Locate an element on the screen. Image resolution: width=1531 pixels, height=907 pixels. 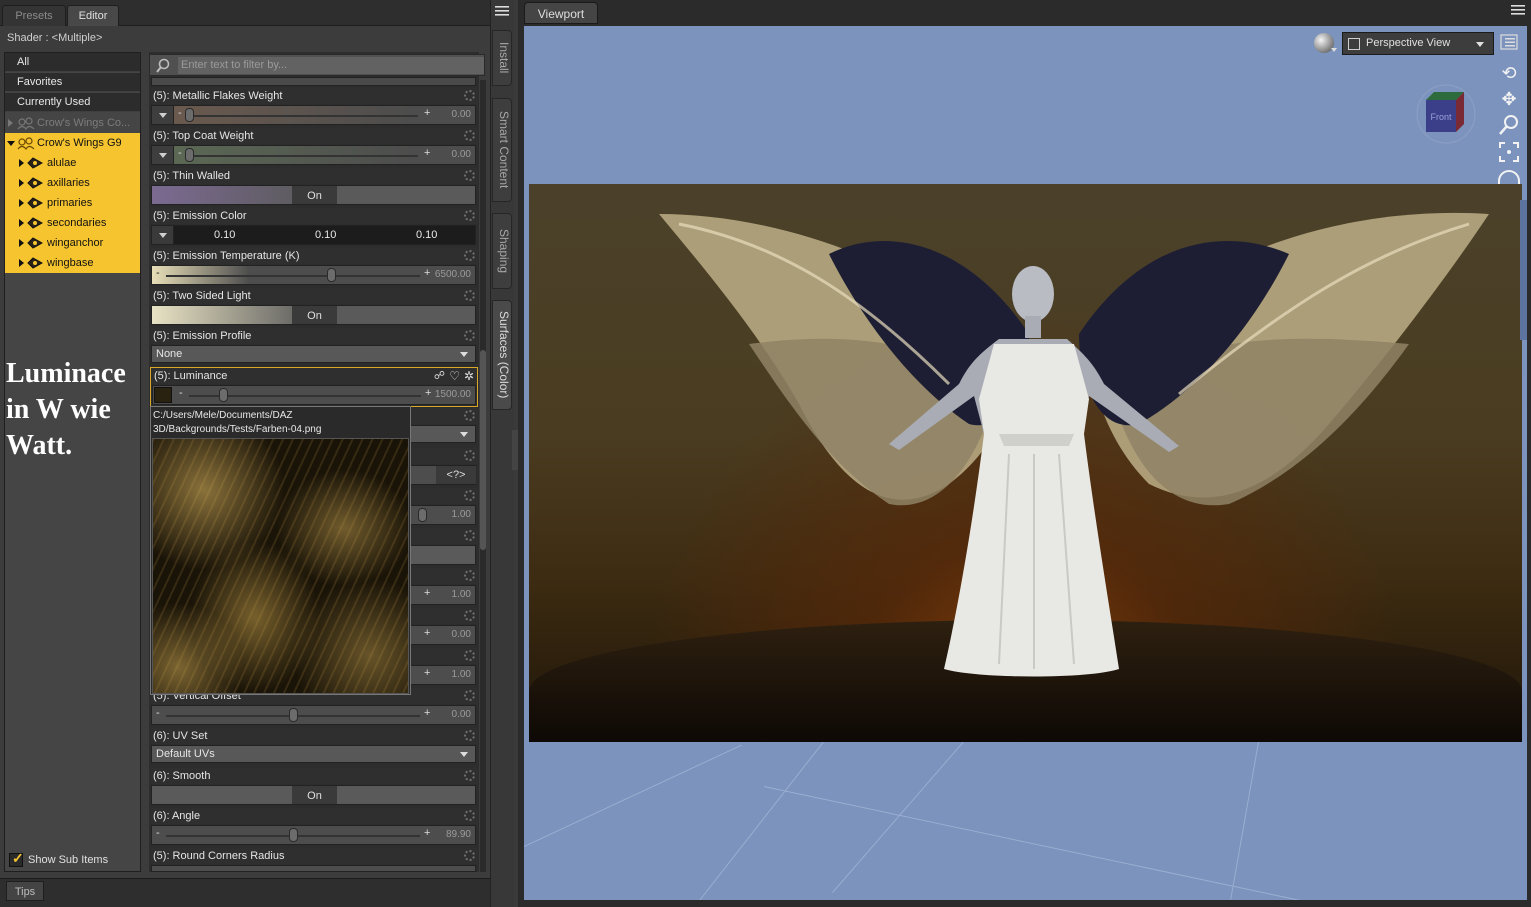
collapse-arrow-icon is located at coordinates (11, 143).